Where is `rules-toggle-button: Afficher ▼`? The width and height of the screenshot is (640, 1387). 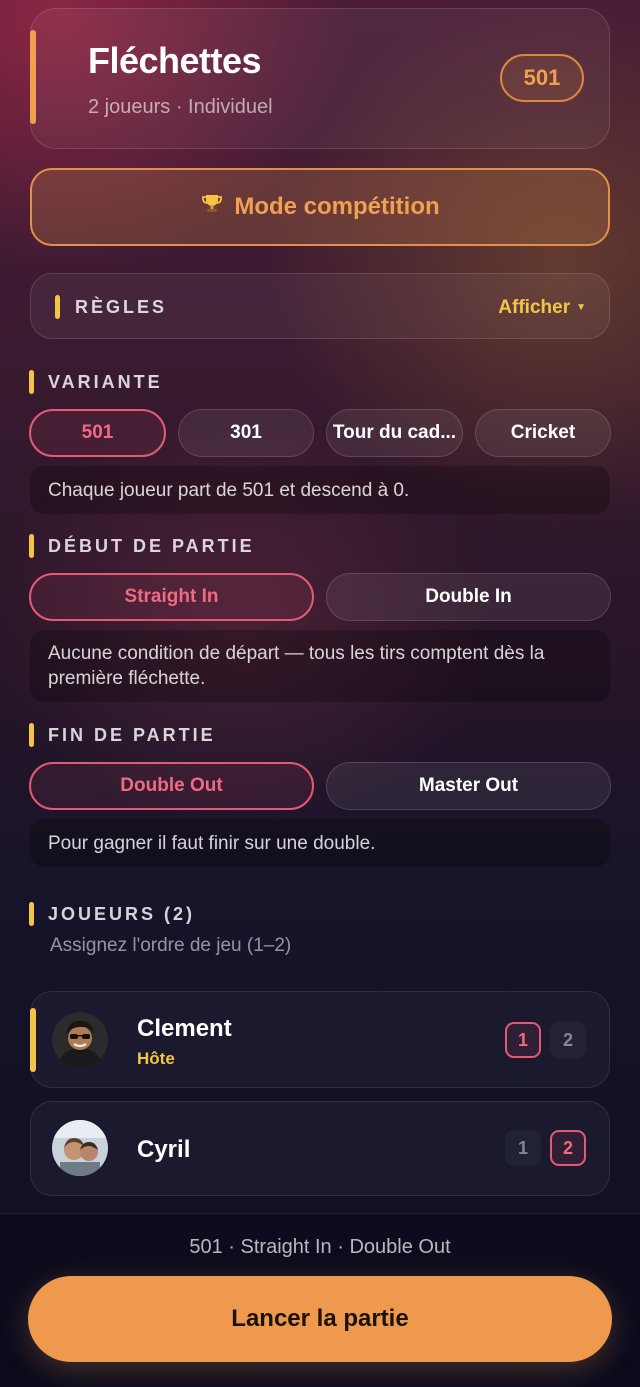 rules-toggle-button: Afficher ▼ is located at coordinates (542, 308).